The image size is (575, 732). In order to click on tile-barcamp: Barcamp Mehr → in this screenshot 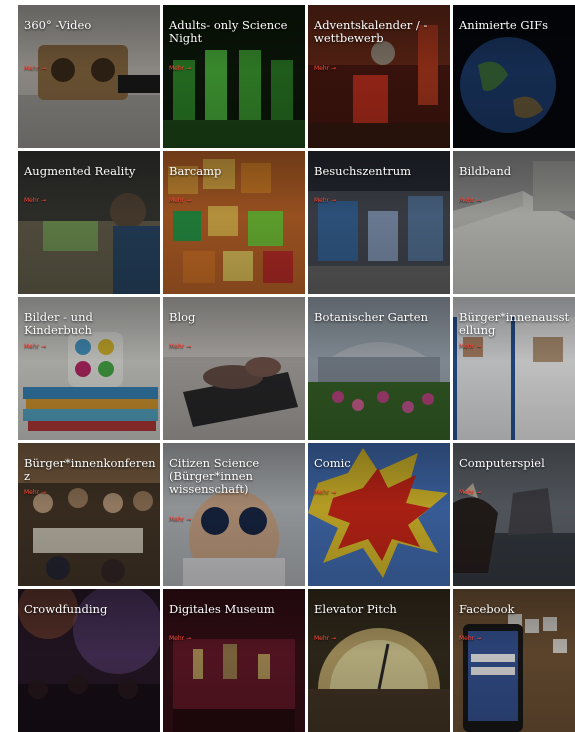, I will do `click(234, 222)`.